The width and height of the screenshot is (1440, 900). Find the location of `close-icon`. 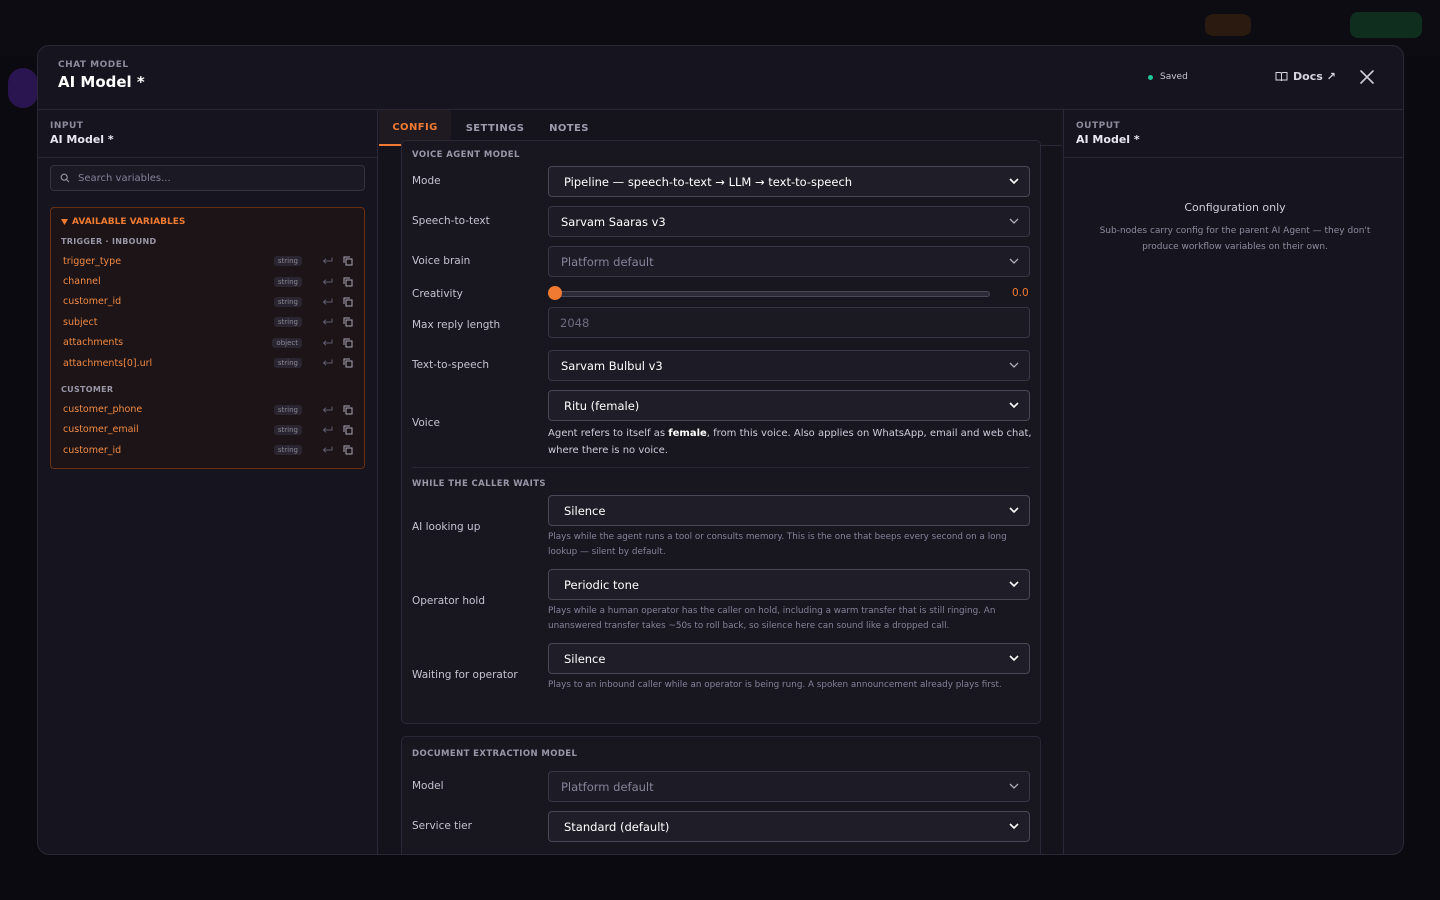

close-icon is located at coordinates (1367, 77).